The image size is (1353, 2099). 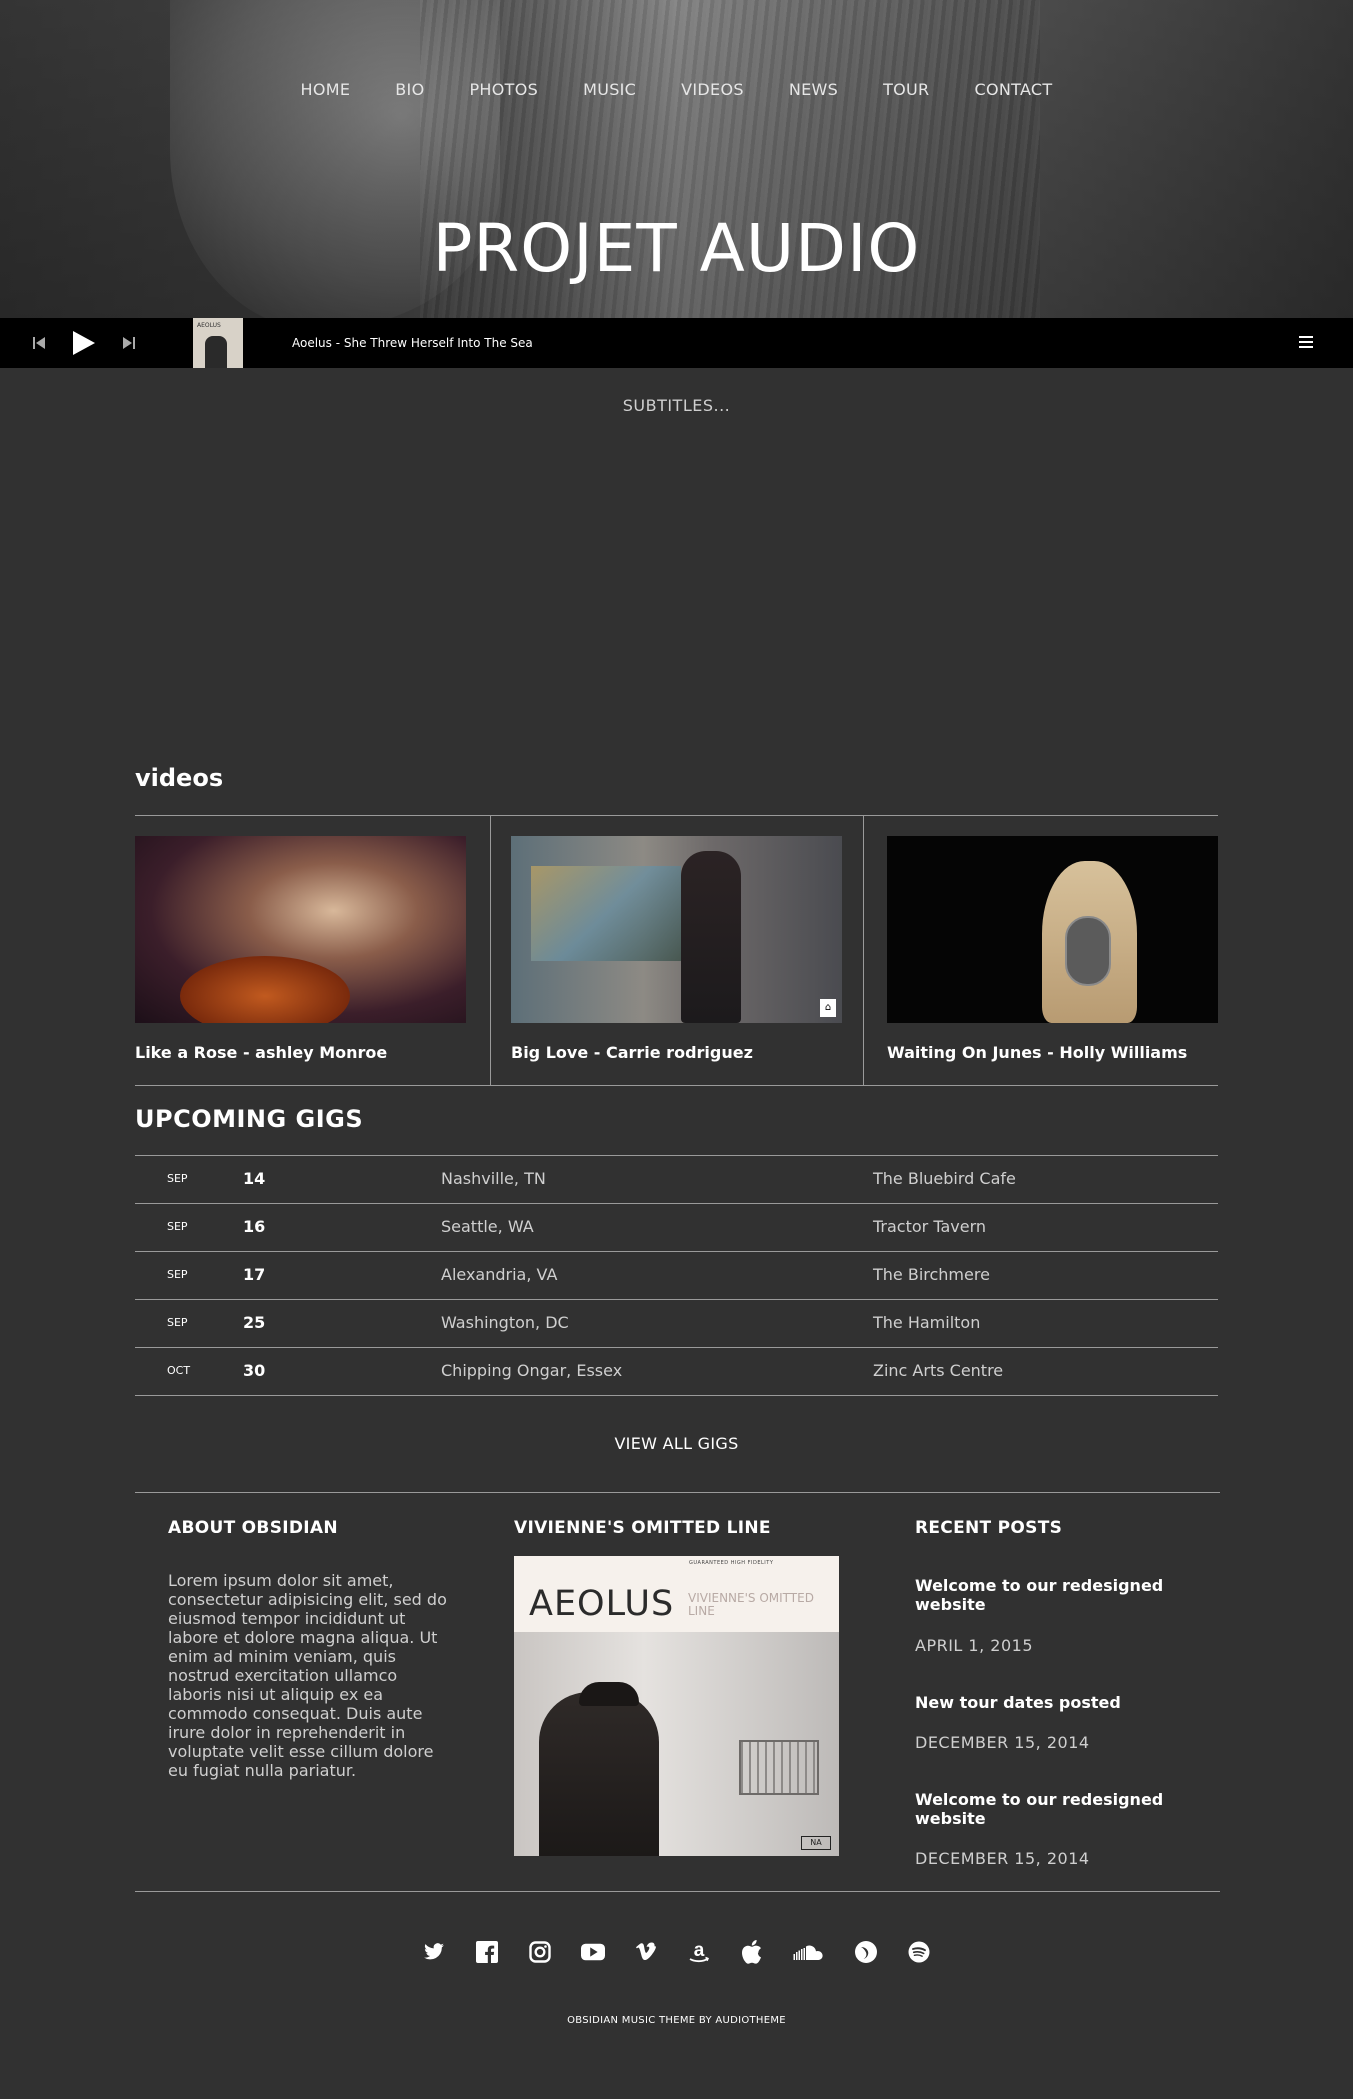 What do you see at coordinates (493, 1178) in the screenshot?
I see `gig-city: Nashville, TN` at bounding box center [493, 1178].